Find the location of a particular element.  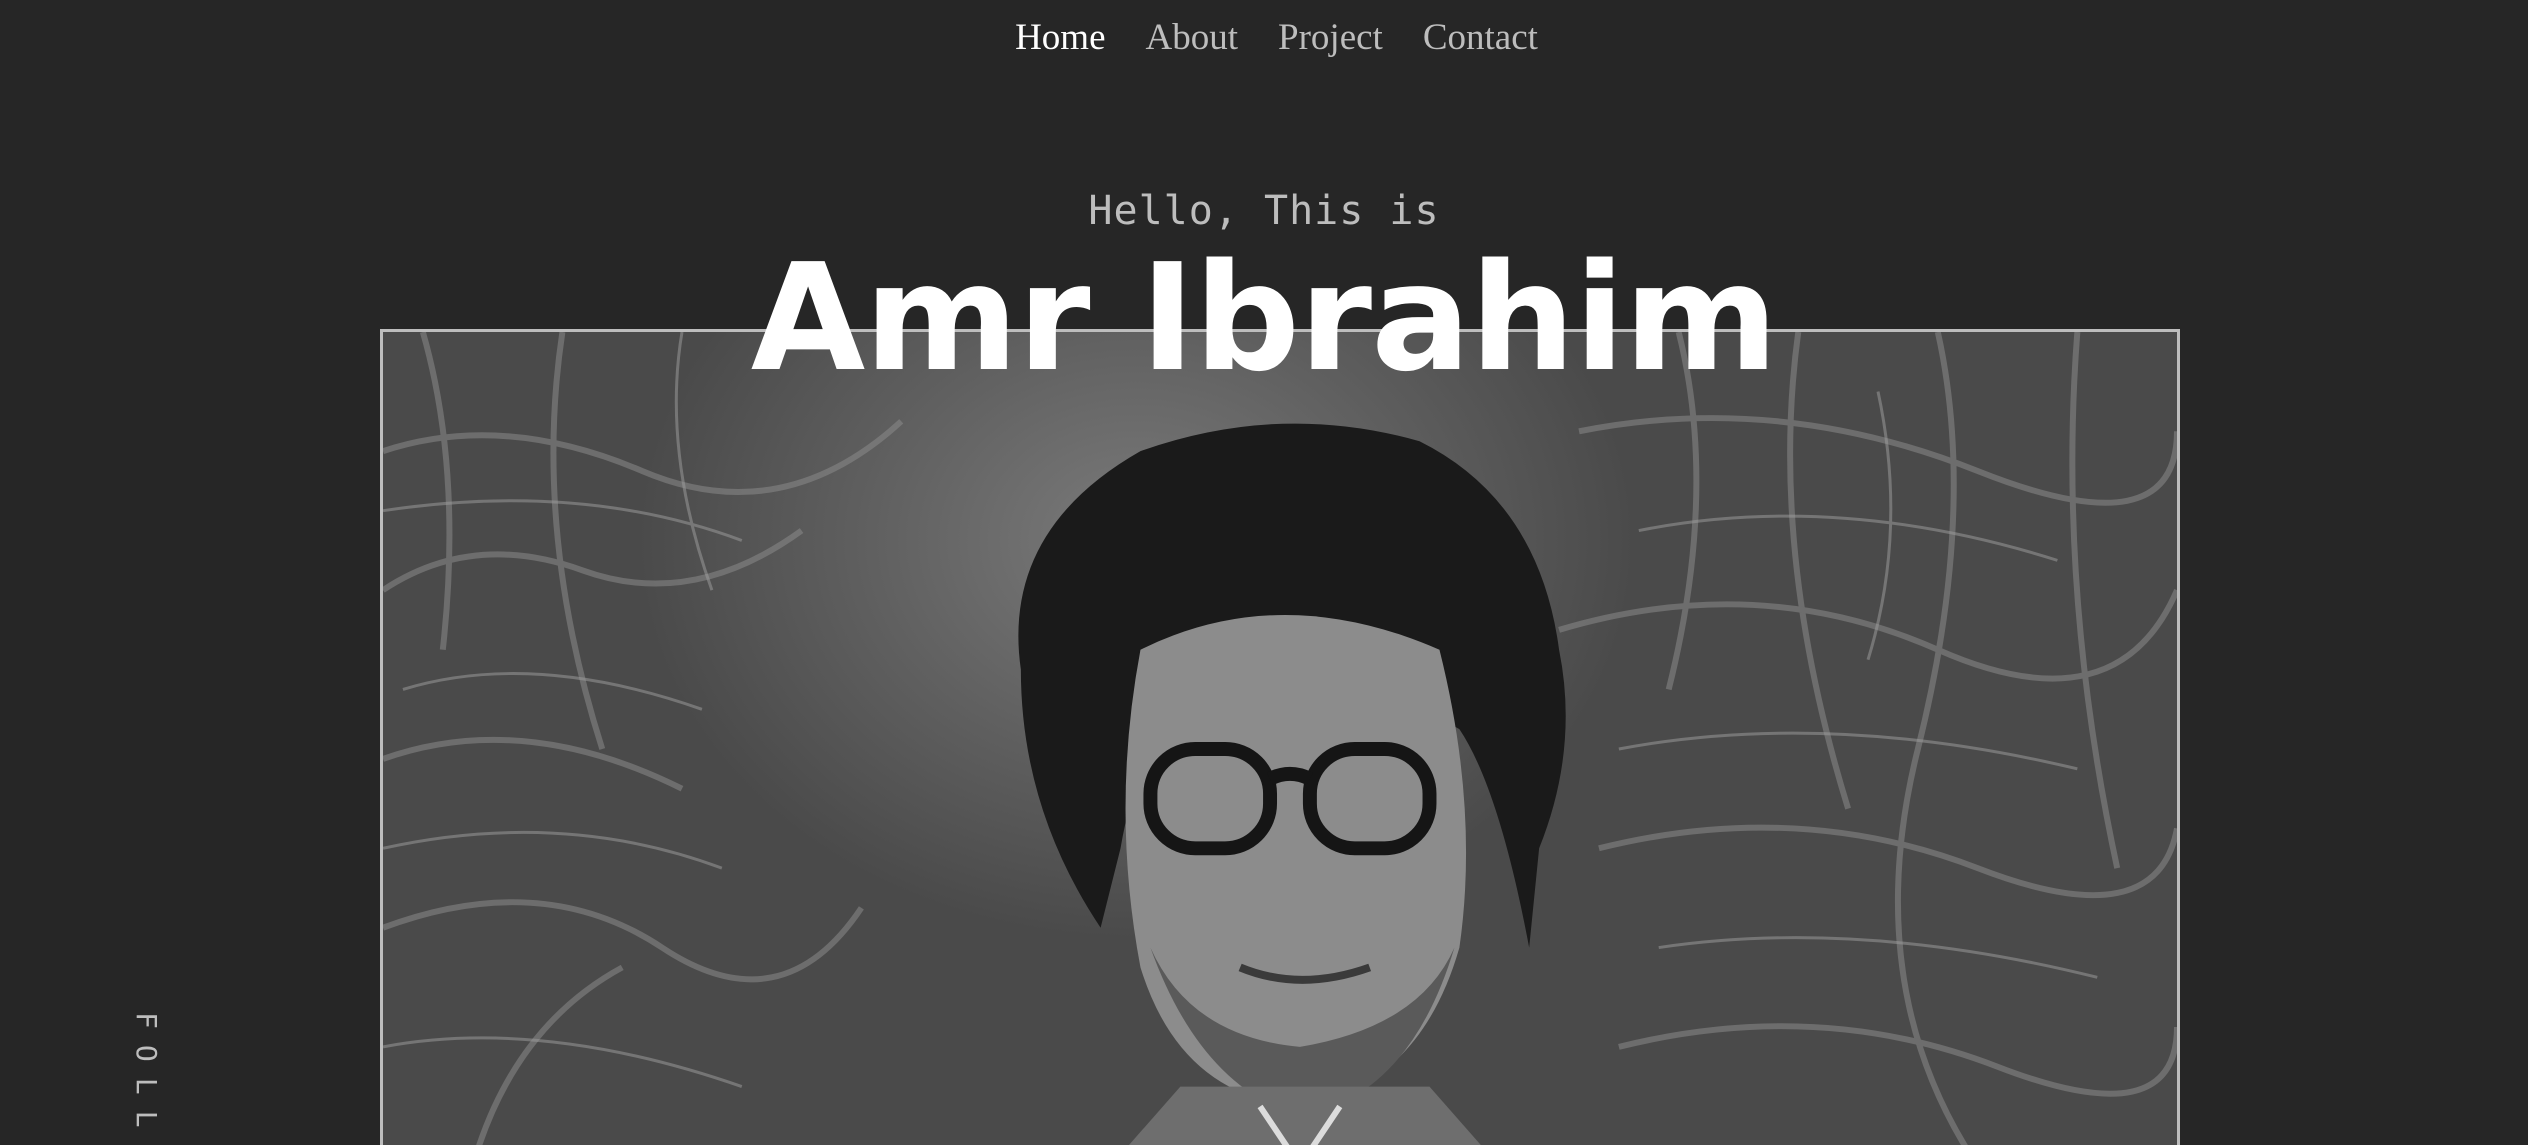

nav-project-link: Project is located at coordinates (1330, 37).